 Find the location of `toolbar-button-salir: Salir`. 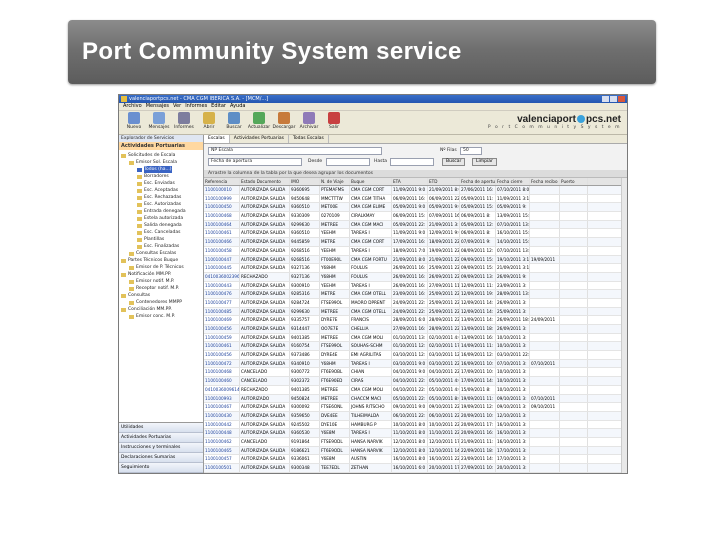

toolbar-button-salir: Salir is located at coordinates (334, 120).